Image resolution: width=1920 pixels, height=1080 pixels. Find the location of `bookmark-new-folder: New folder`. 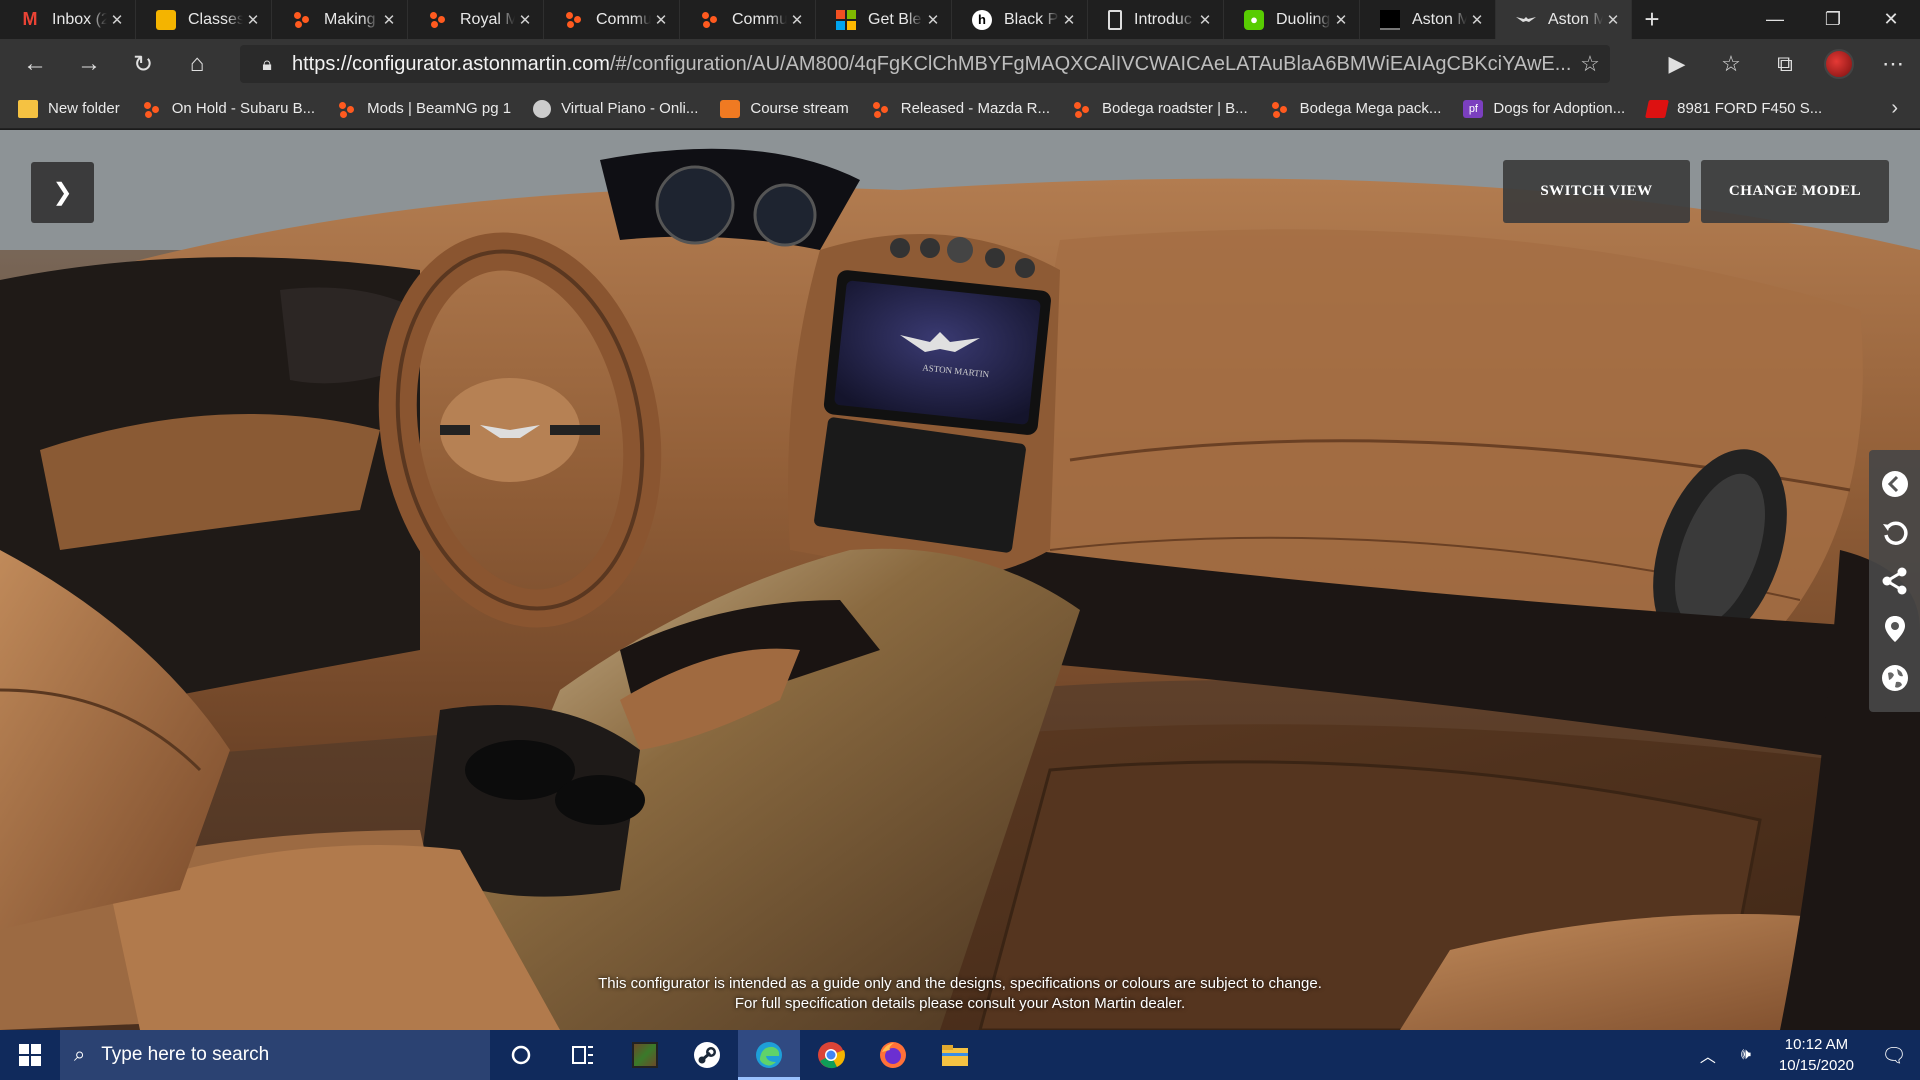

bookmark-new-folder: New folder is located at coordinates (69, 108).